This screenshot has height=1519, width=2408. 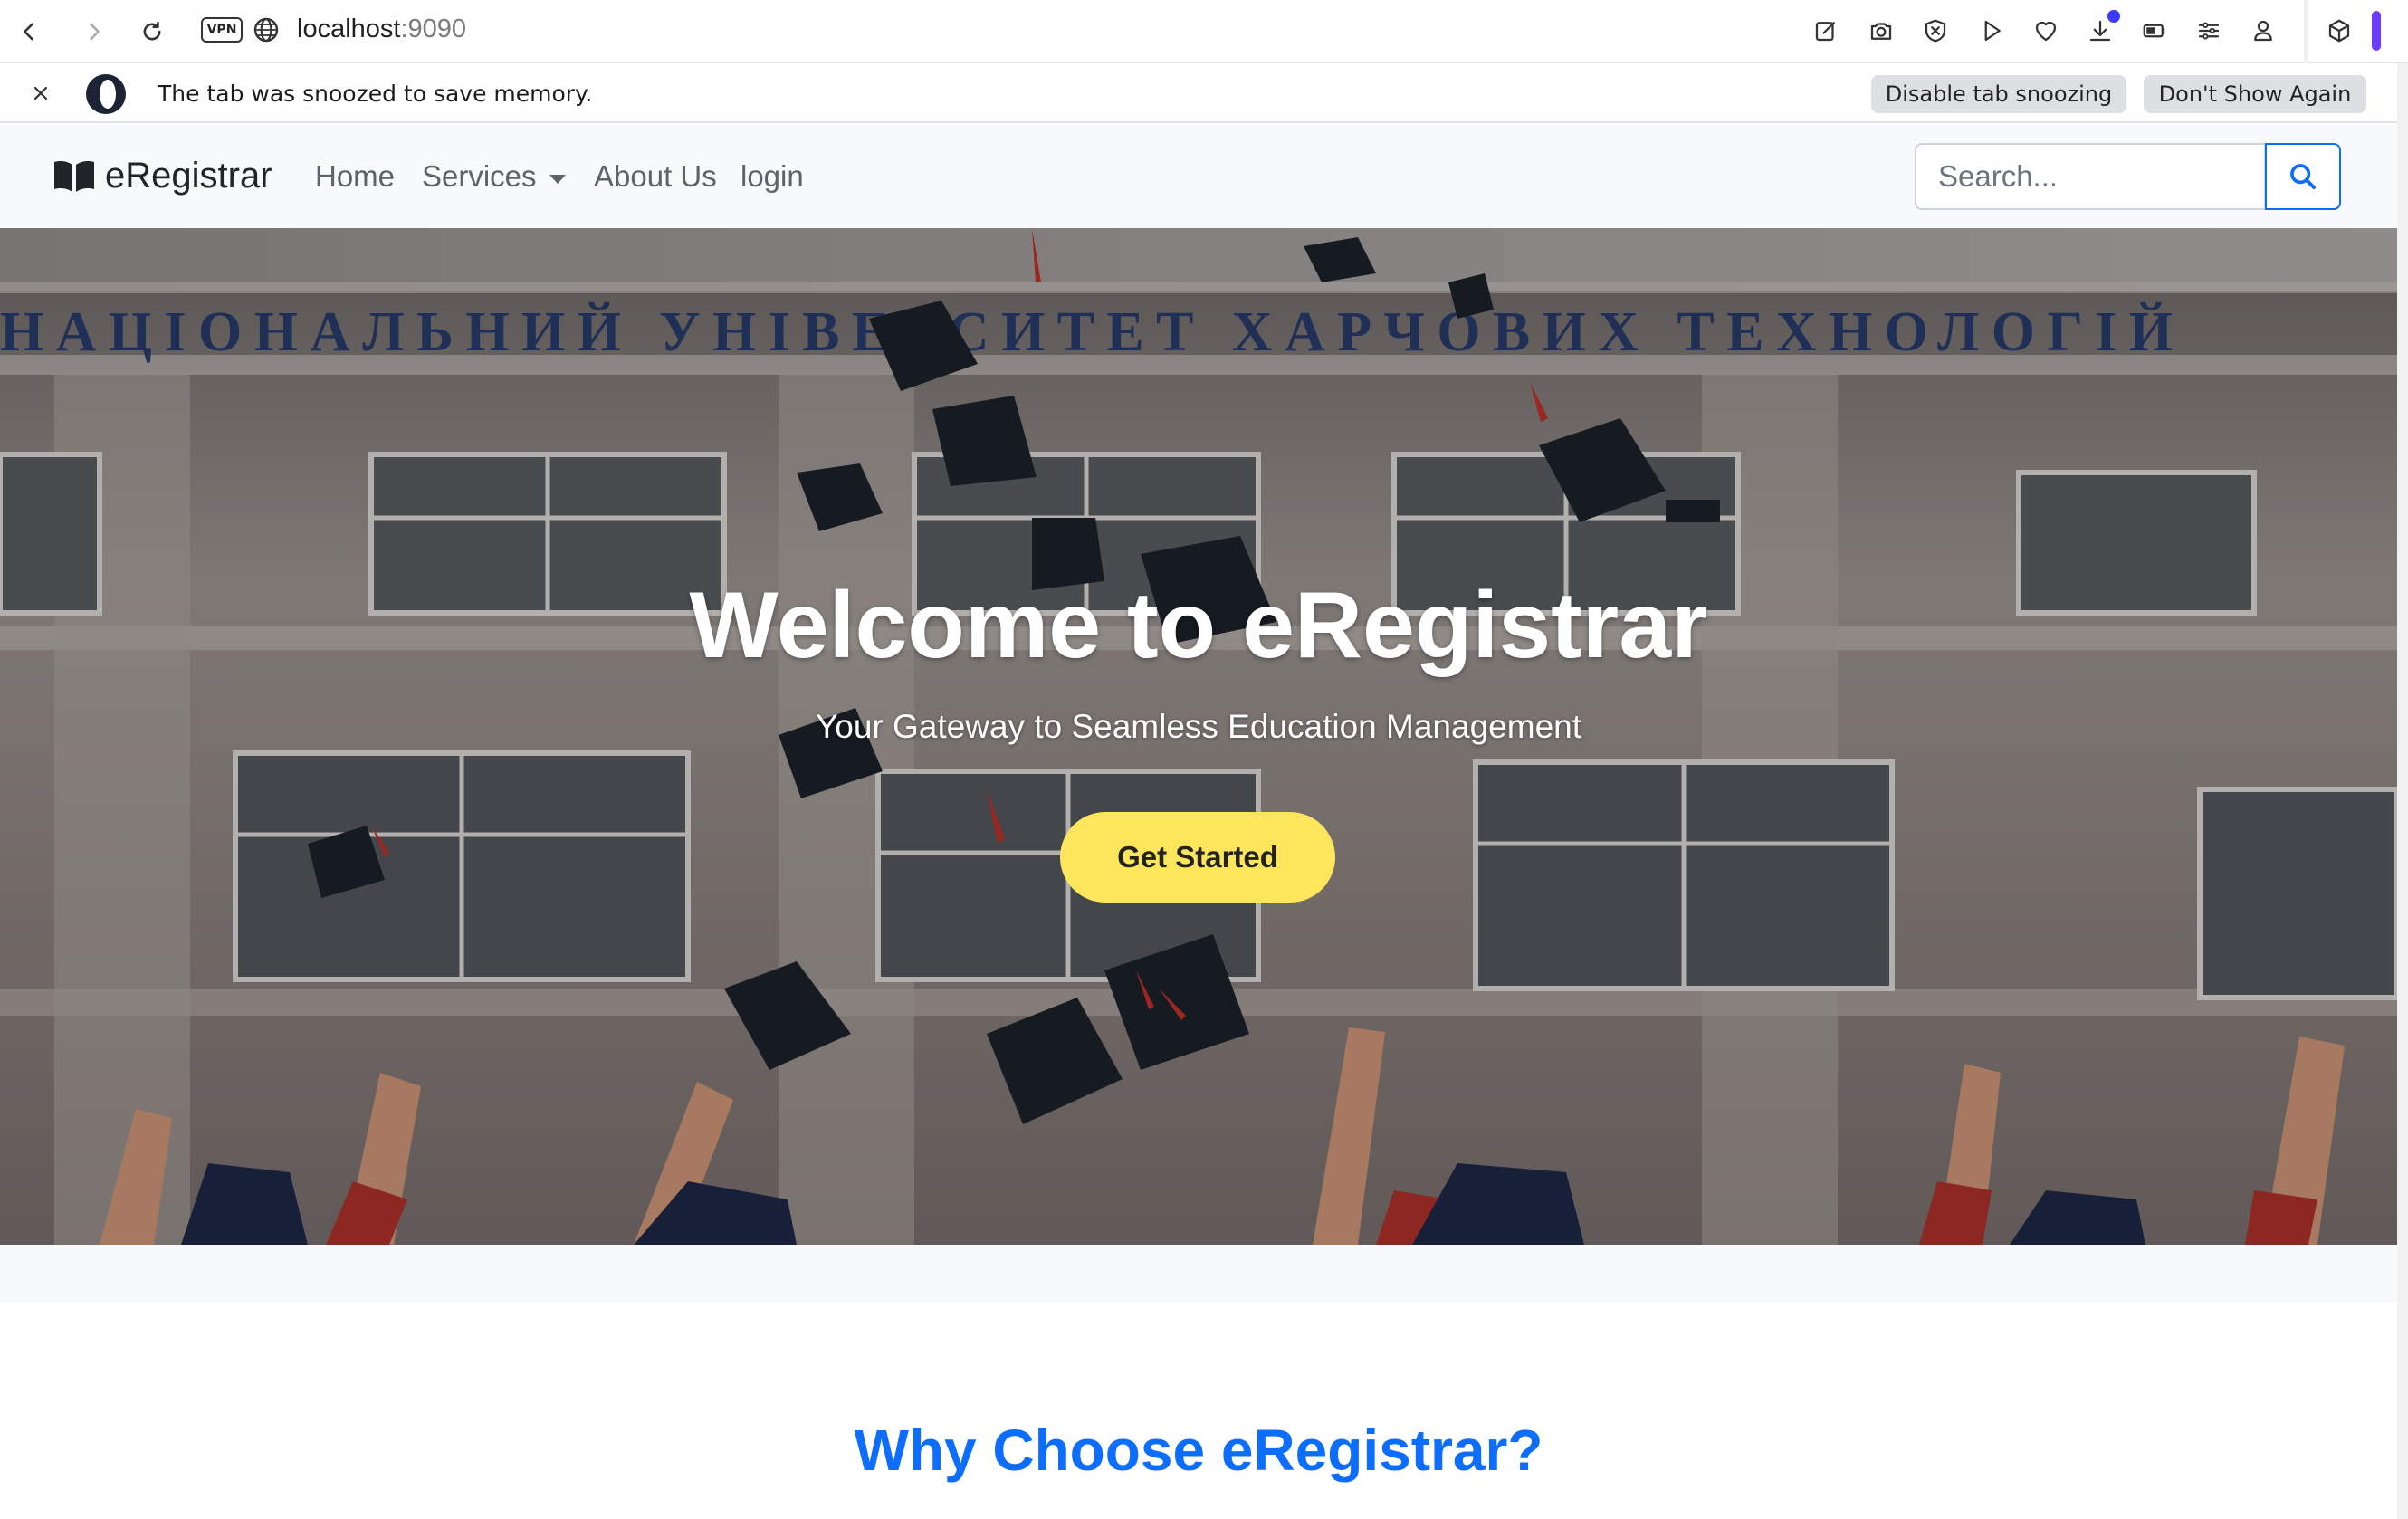 What do you see at coordinates (2255, 94) in the screenshot?
I see `dont-show-again-button: Don't Show Again` at bounding box center [2255, 94].